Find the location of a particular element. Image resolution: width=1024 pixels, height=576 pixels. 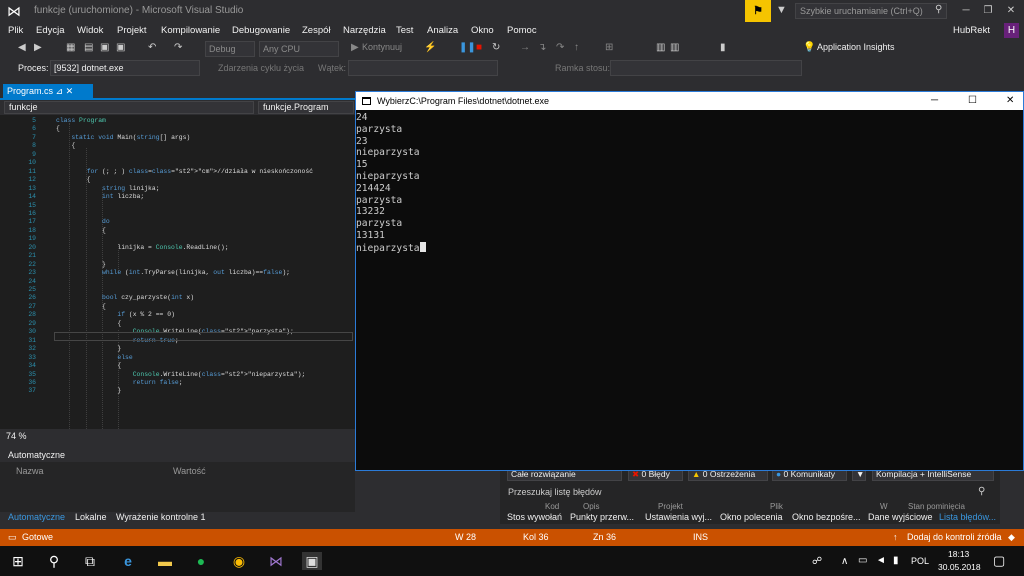

platform-select: Any CPU is located at coordinates (299, 49).